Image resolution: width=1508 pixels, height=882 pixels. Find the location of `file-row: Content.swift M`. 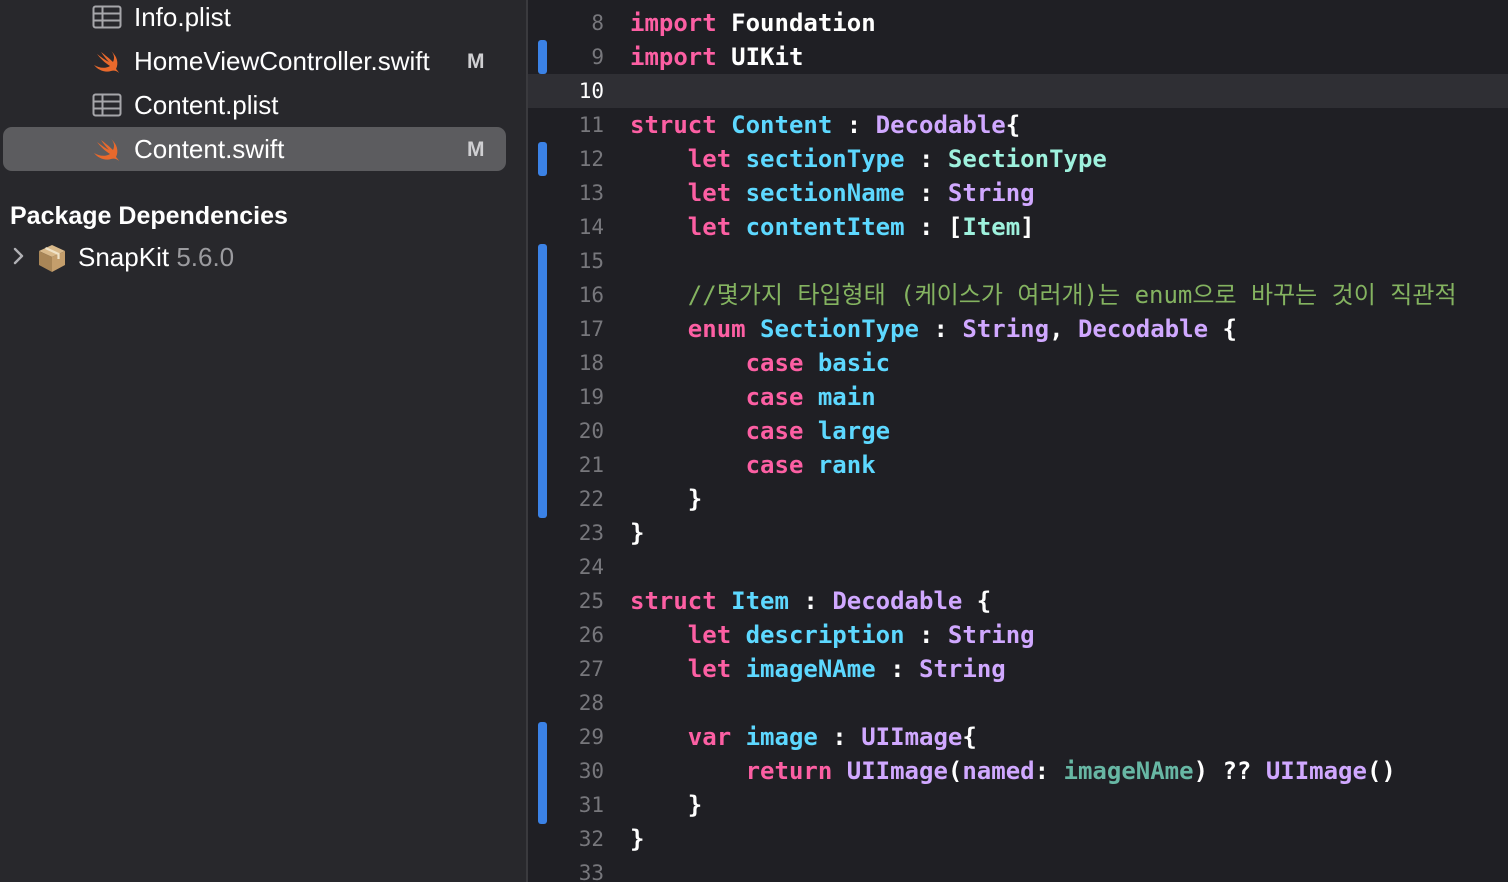

file-row: Content.swift M is located at coordinates (263, 149).